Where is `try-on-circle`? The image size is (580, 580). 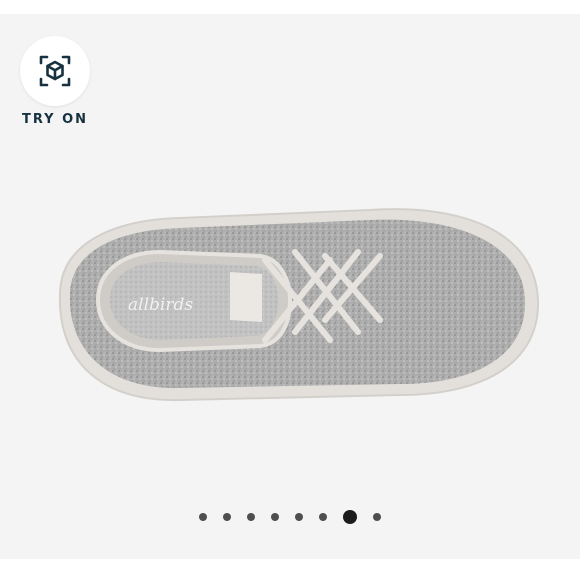 try-on-circle is located at coordinates (55, 71).